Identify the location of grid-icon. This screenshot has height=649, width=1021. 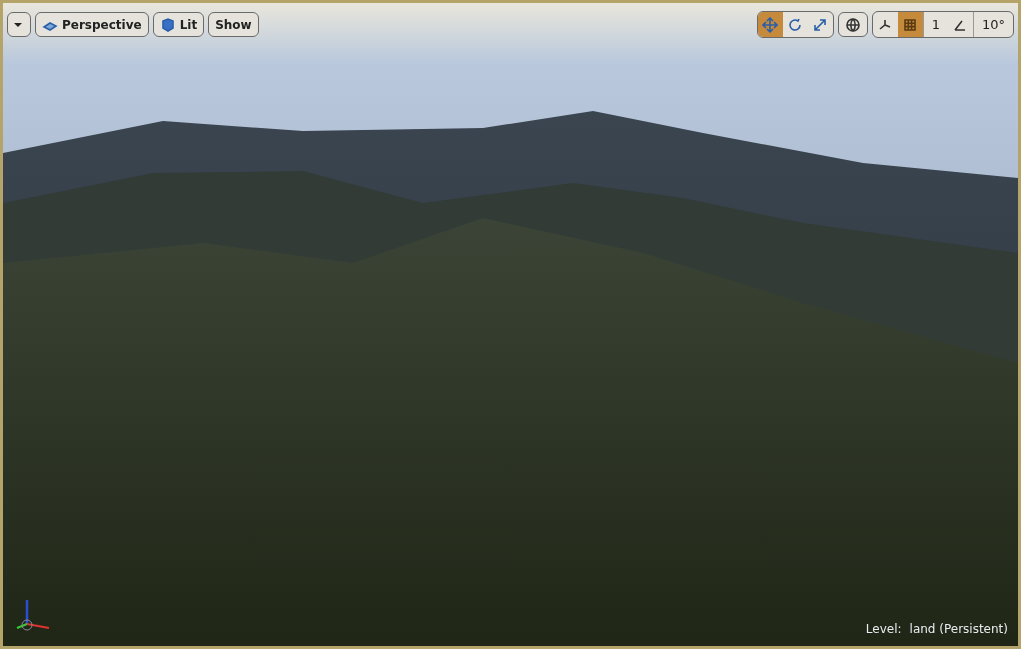
(910, 24).